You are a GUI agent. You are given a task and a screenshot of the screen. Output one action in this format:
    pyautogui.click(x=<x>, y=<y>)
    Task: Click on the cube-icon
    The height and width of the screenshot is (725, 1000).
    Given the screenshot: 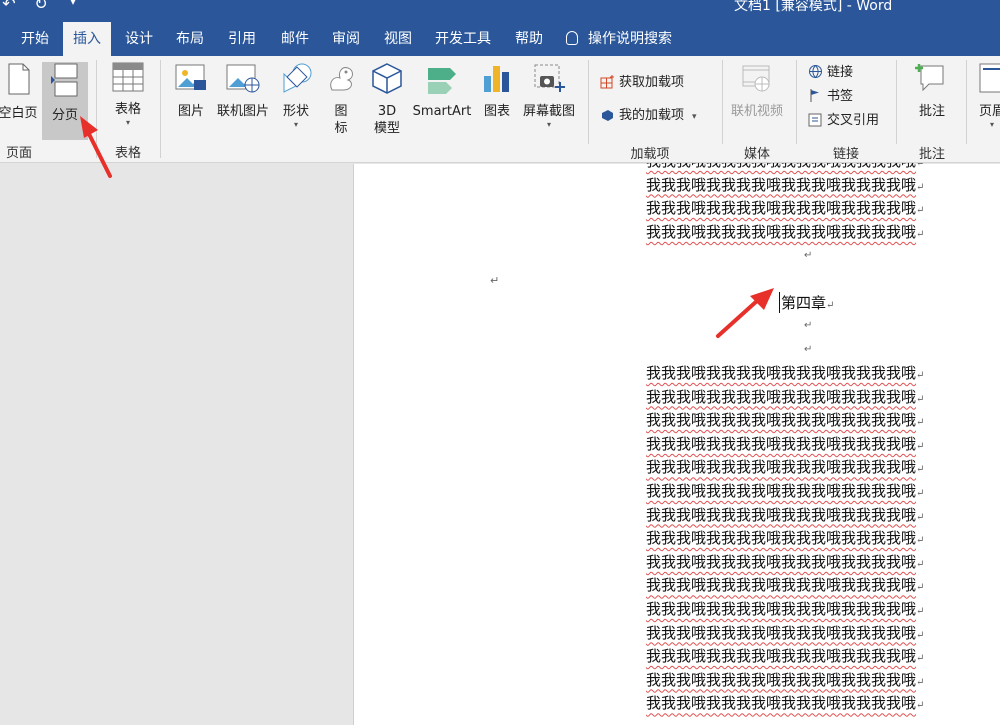 What is the action you would take?
    pyautogui.click(x=387, y=78)
    